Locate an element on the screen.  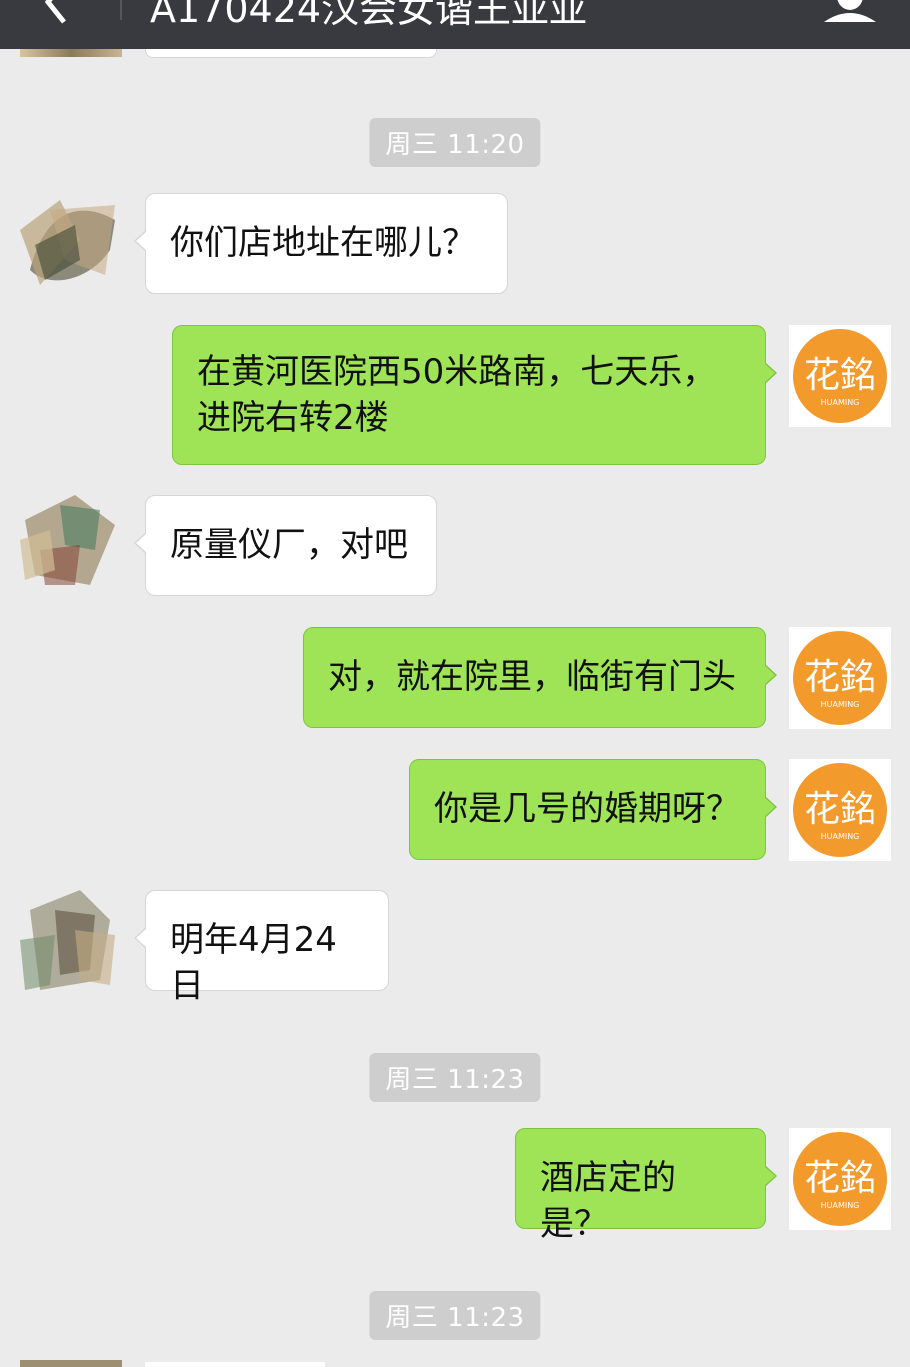
message-text: 对，就在院里，临街有门头 is located at coordinates (532, 677).